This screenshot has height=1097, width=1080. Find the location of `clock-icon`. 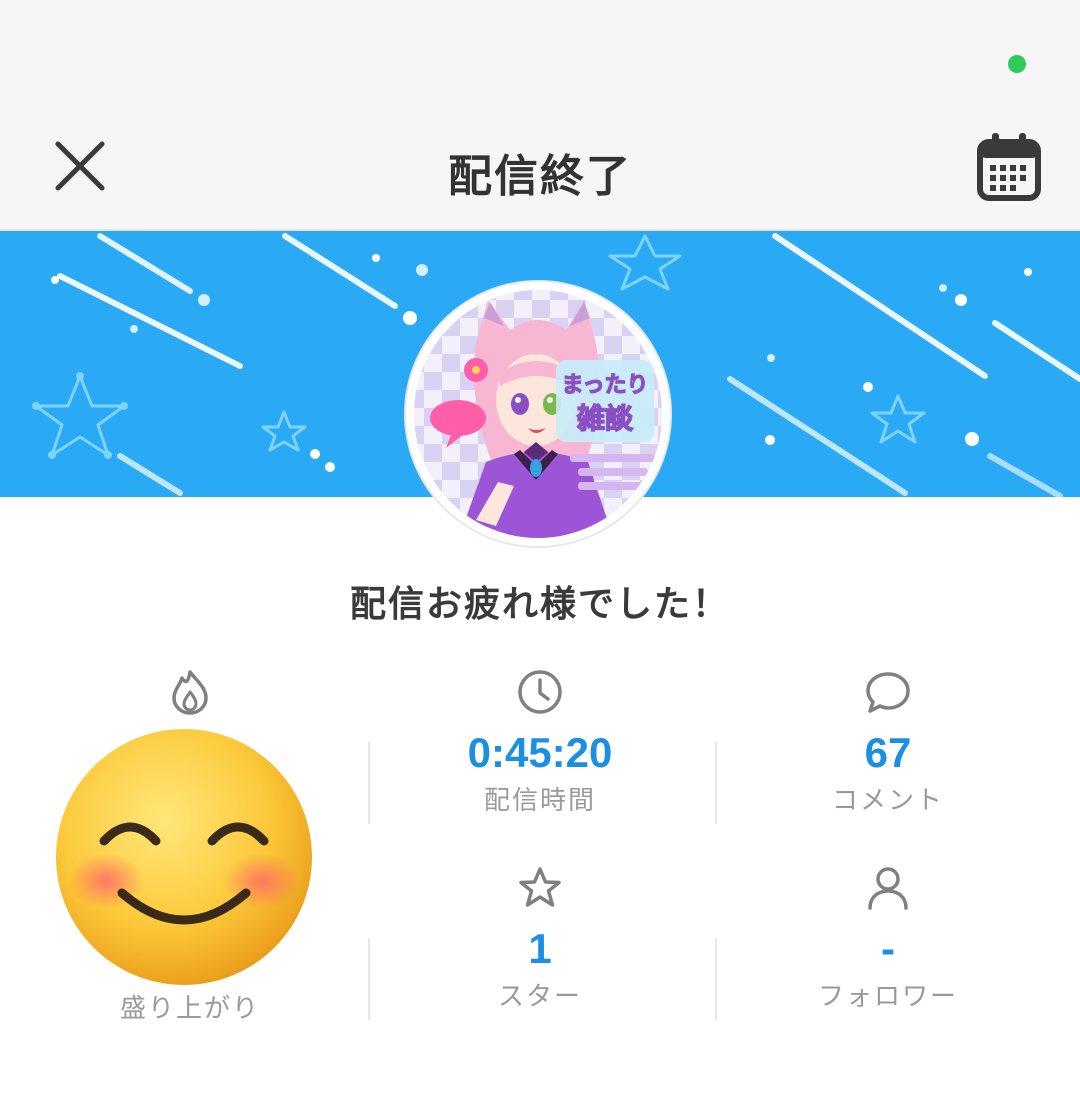

clock-icon is located at coordinates (540, 692).